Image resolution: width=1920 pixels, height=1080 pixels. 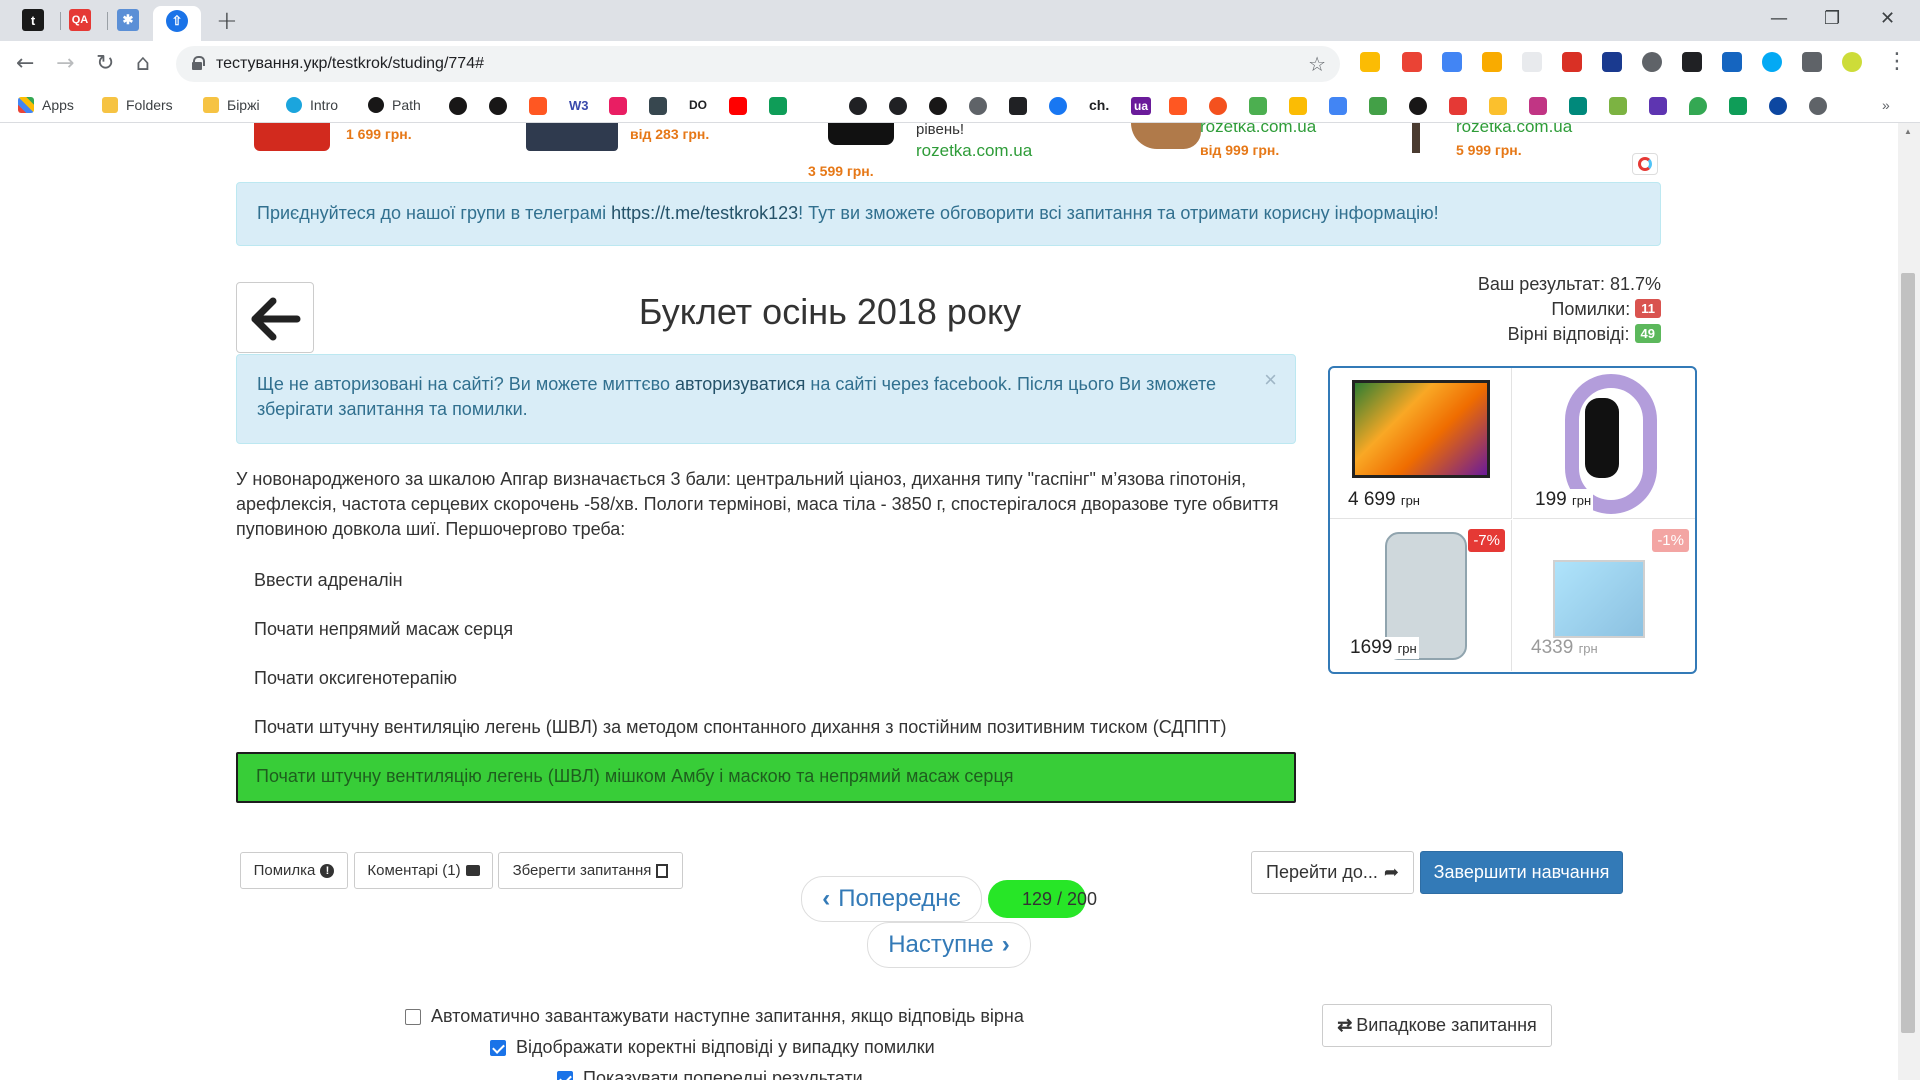 I want to click on new-tab-icon: +, so click(x=227, y=21).